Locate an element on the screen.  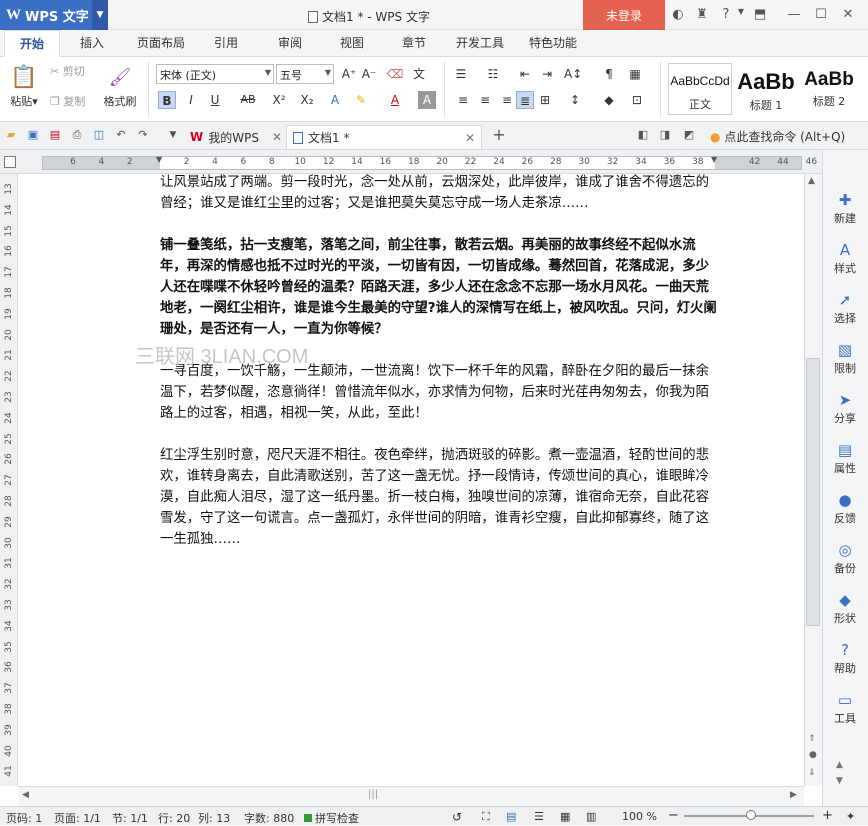
vertical-scroll-thumb is located at coordinates (813, 492).